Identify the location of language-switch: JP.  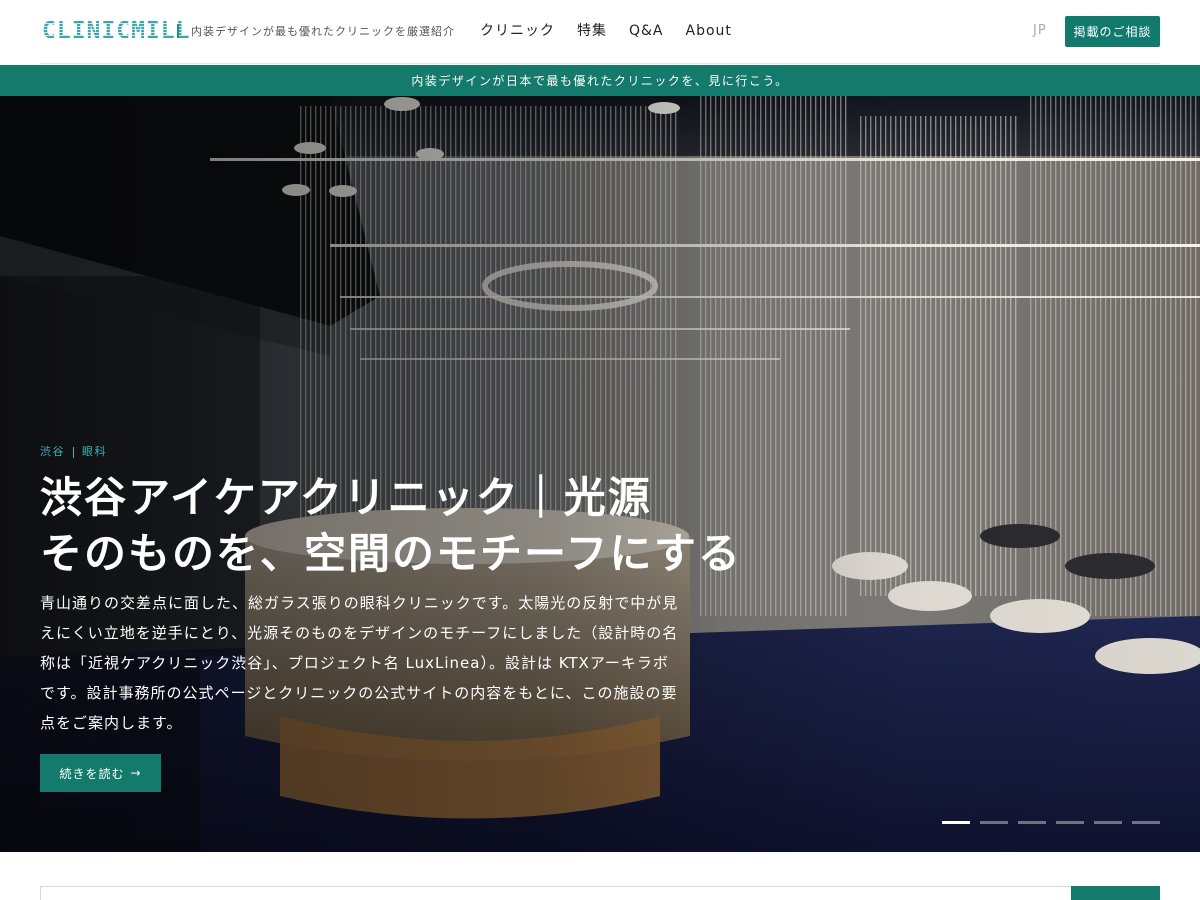
(1040, 31).